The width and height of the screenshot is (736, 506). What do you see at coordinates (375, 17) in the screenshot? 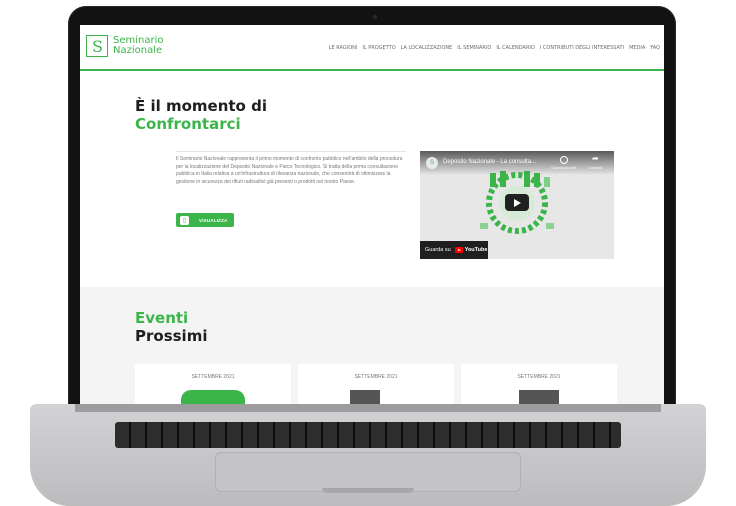
I see `webcam-icon` at bounding box center [375, 17].